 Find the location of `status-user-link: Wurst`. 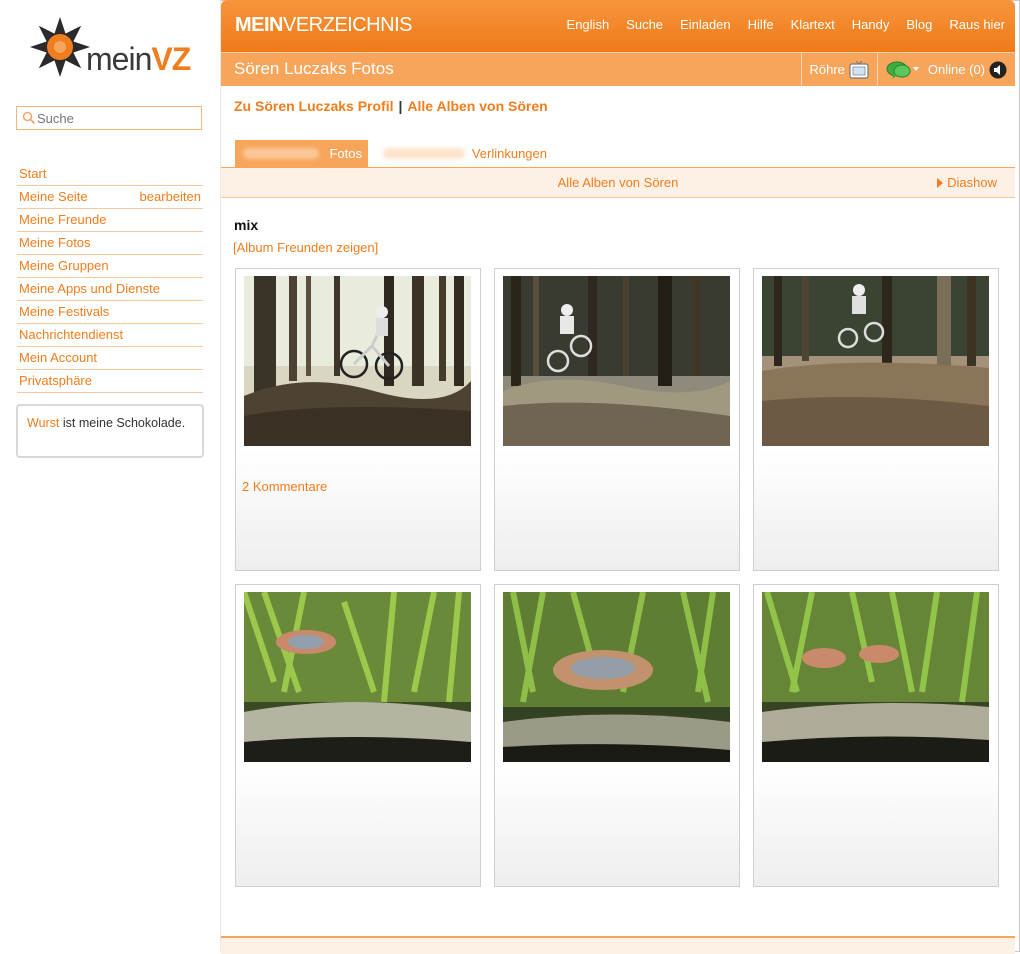

status-user-link: Wurst is located at coordinates (43, 423).